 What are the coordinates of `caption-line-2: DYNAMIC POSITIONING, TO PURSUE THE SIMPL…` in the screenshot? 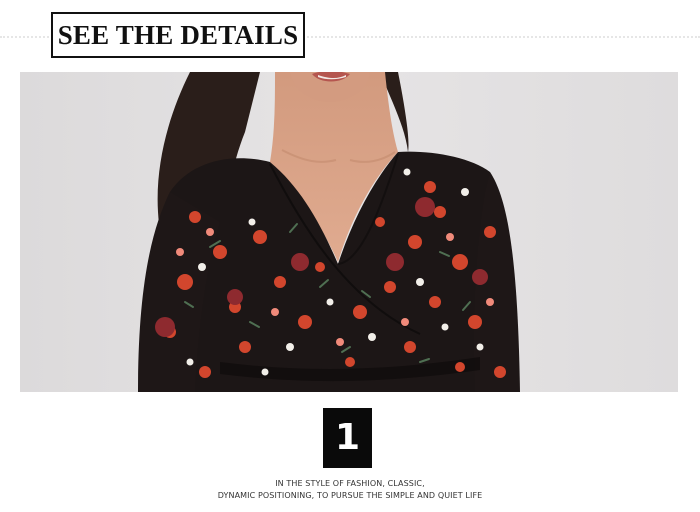 It's located at (350, 495).